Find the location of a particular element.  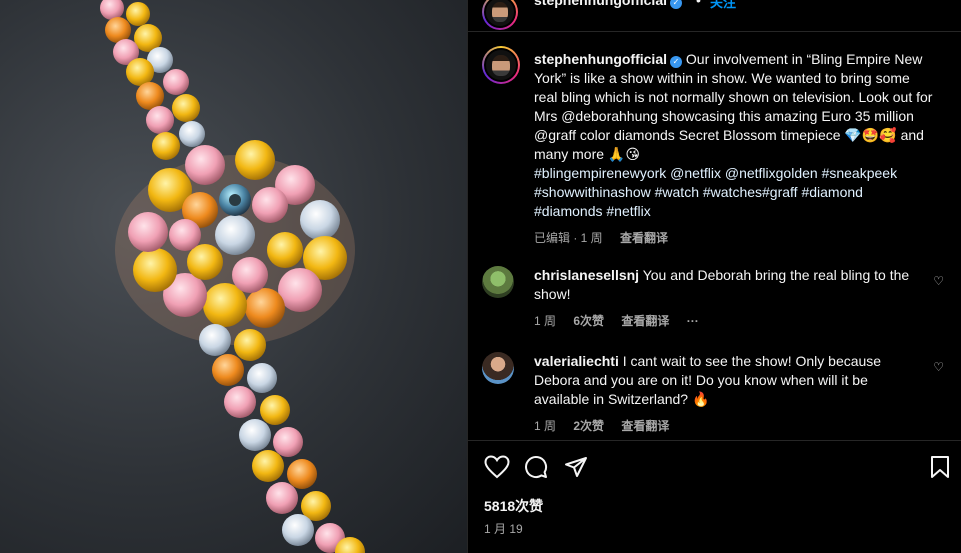

header-username: stephenhungofficial ✓ is located at coordinates (608, 4).